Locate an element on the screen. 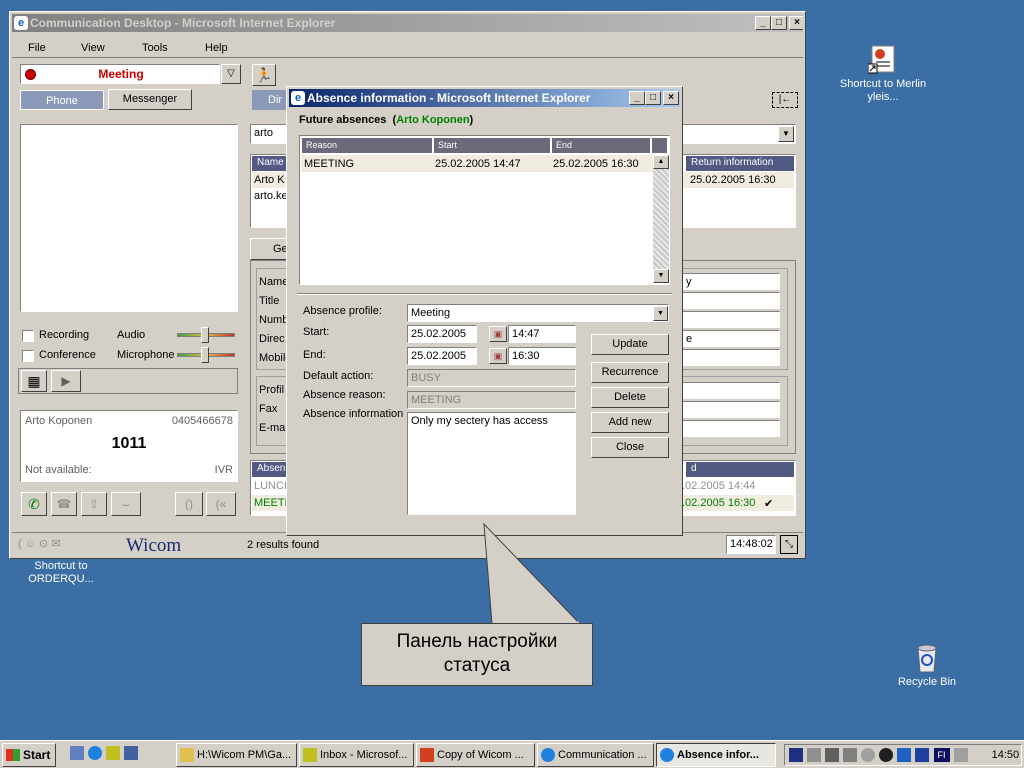 The width and height of the screenshot is (1024, 768). start-button: Start is located at coordinates (29, 755).